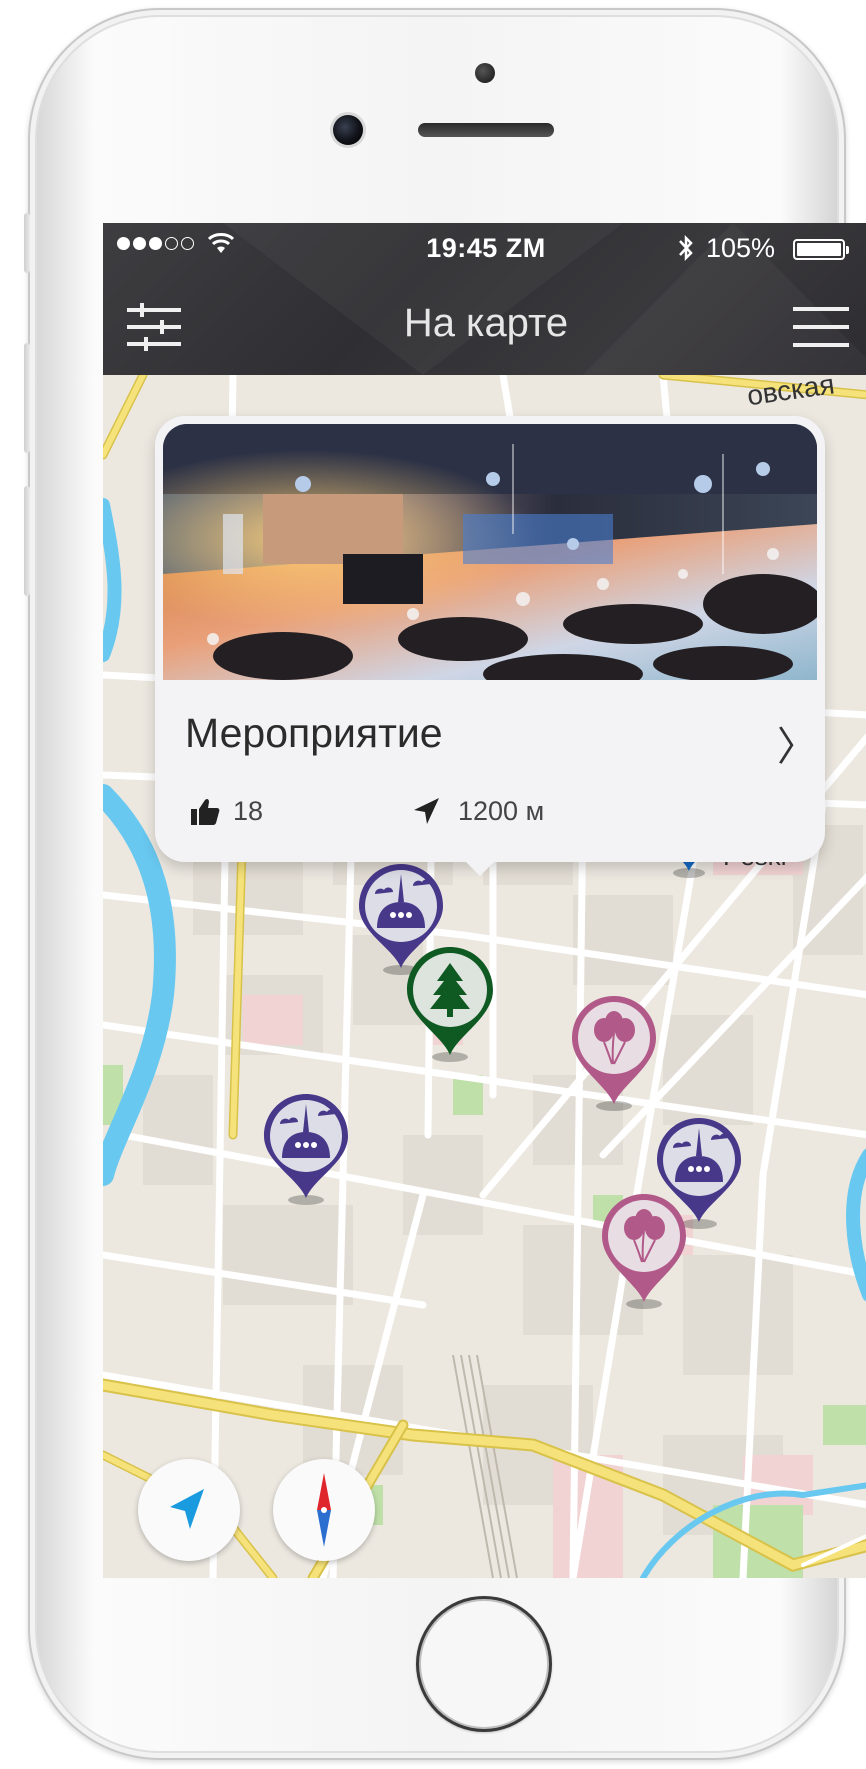 The image size is (866, 1769). I want to click on compass-button, so click(324, 1510).